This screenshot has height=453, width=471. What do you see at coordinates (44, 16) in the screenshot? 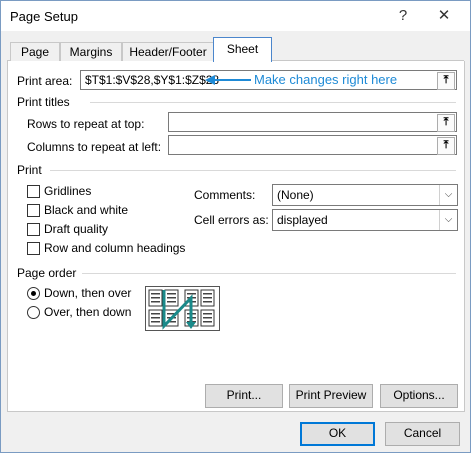
I see `window-title: Page Setup` at bounding box center [44, 16].